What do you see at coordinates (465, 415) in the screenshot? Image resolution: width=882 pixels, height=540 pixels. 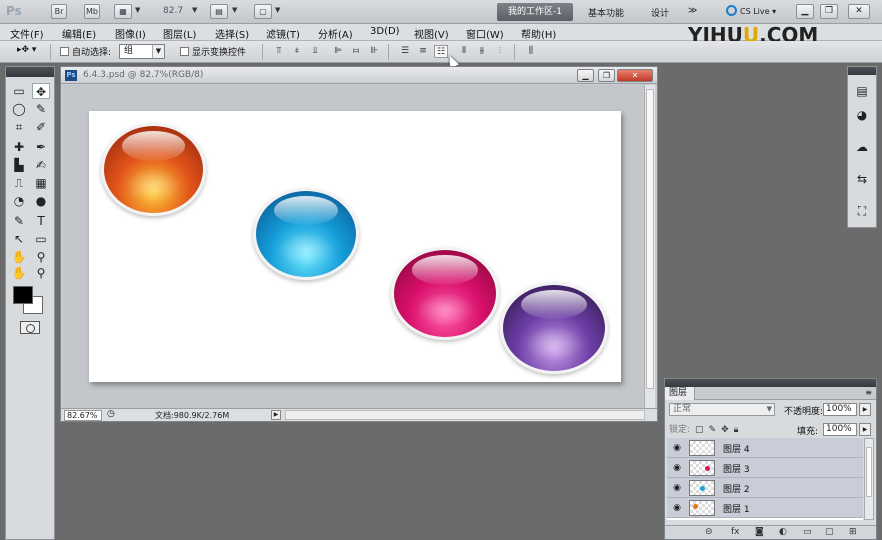 I see `horizontal-scrollbar` at bounding box center [465, 415].